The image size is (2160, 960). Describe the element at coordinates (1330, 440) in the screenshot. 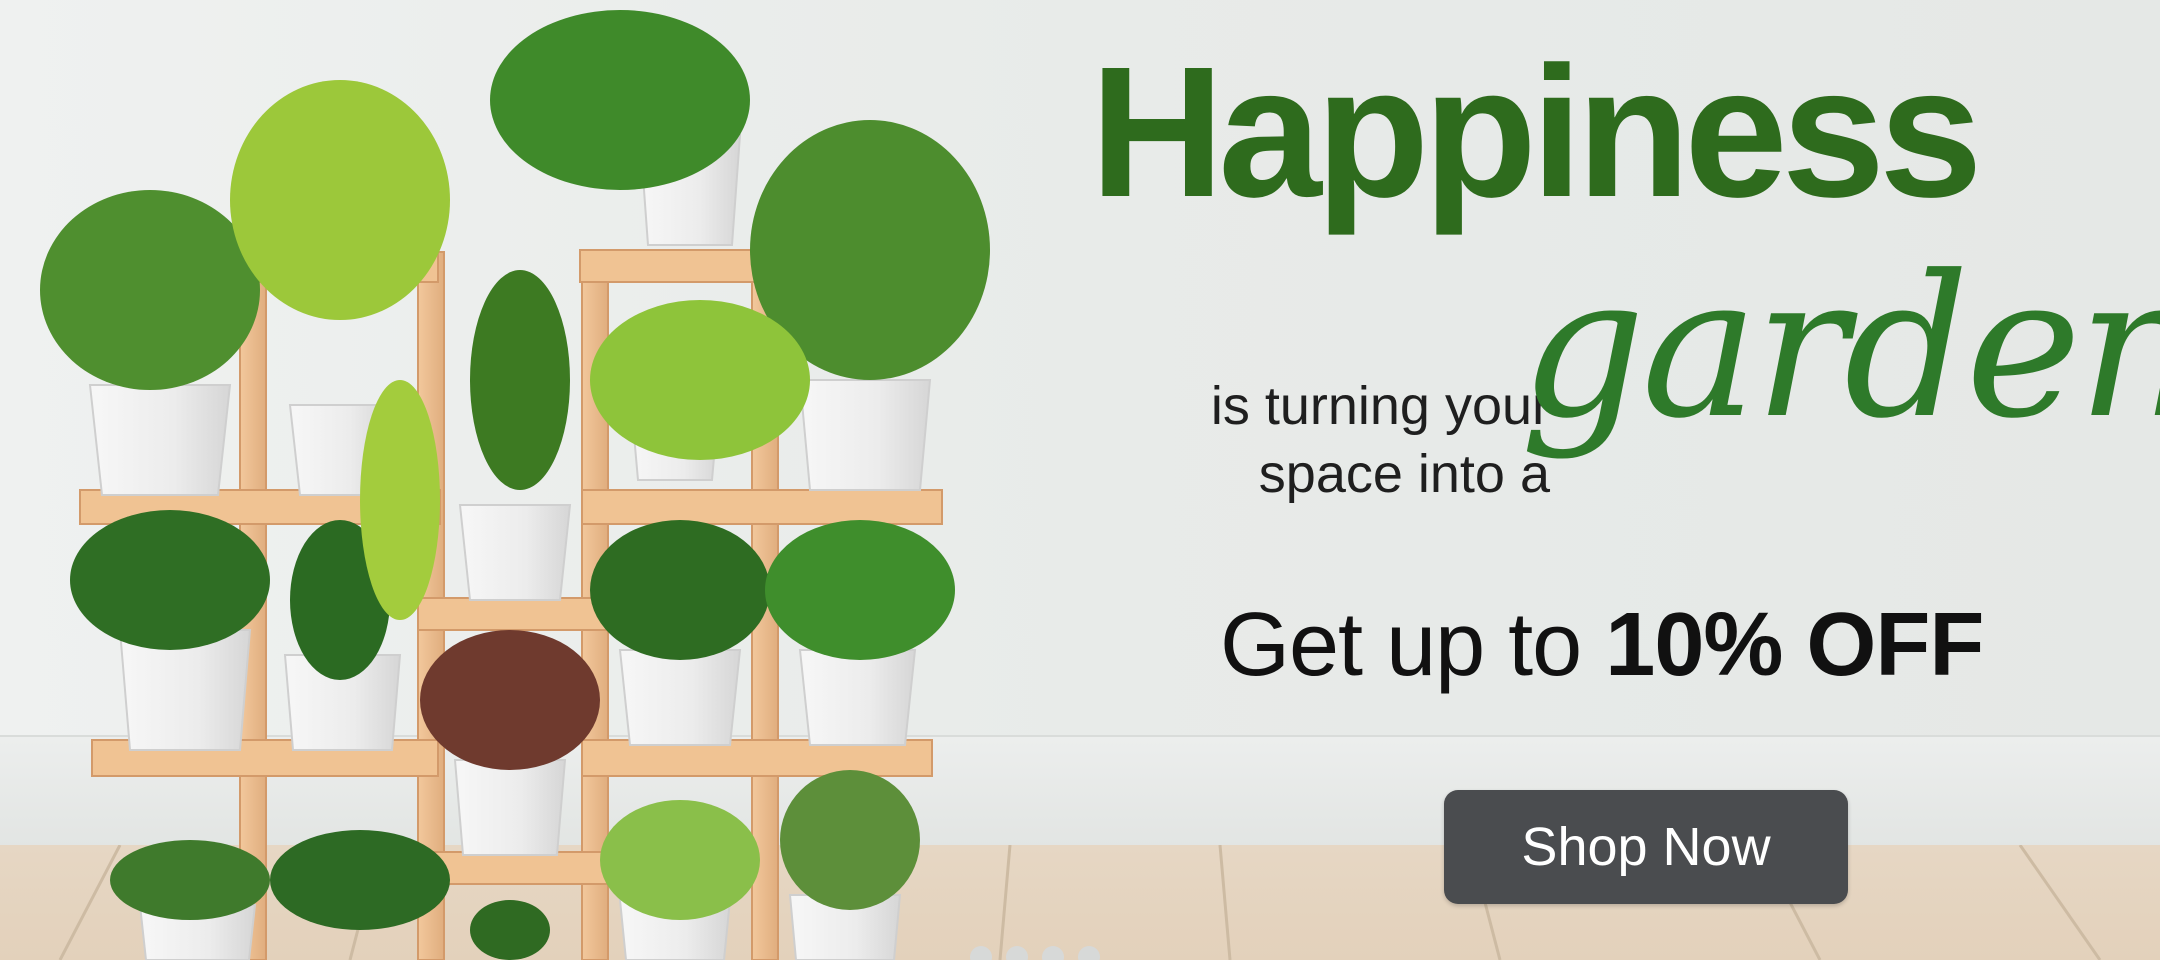

I see `subheadline: is turning your space into a` at that location.